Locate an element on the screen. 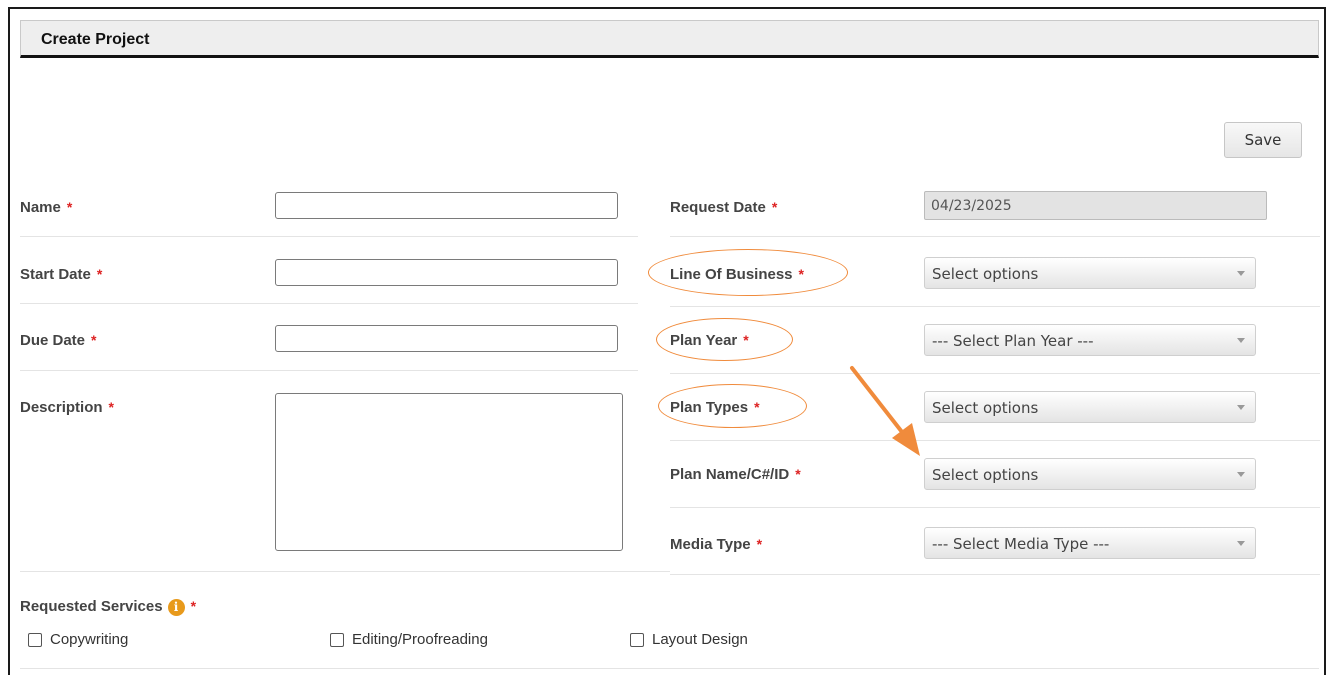 The height and width of the screenshot is (677, 1338). due-date-label: Due Date * is located at coordinates (58, 340).